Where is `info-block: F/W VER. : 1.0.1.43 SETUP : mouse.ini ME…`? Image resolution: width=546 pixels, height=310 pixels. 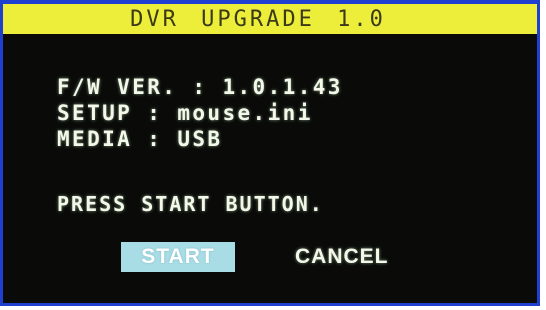
info-block: F/W VER. : 1.0.1.43 SETUP : mouse.ini ME… is located at coordinates (200, 113).